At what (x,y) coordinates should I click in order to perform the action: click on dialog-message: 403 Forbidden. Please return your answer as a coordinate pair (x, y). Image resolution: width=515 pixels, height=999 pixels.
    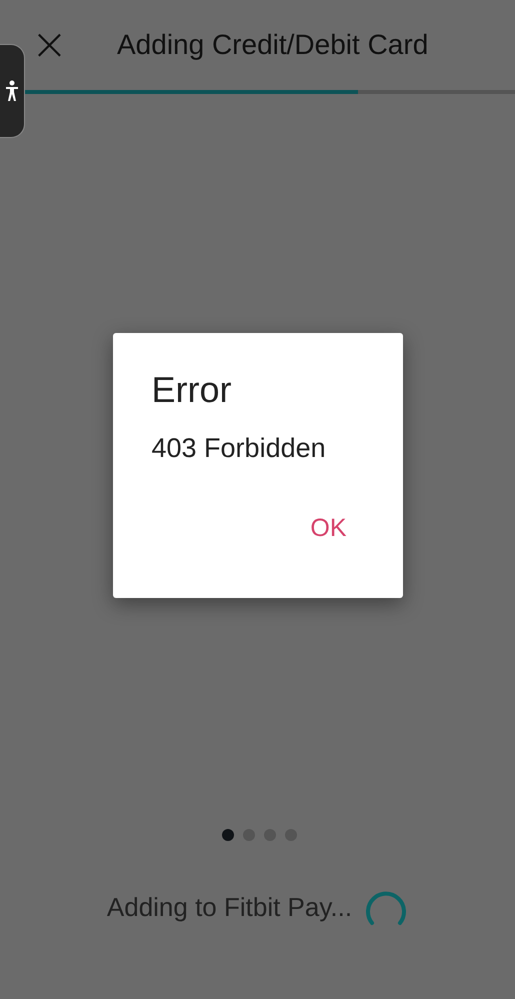
    Looking at the image, I should click on (239, 448).